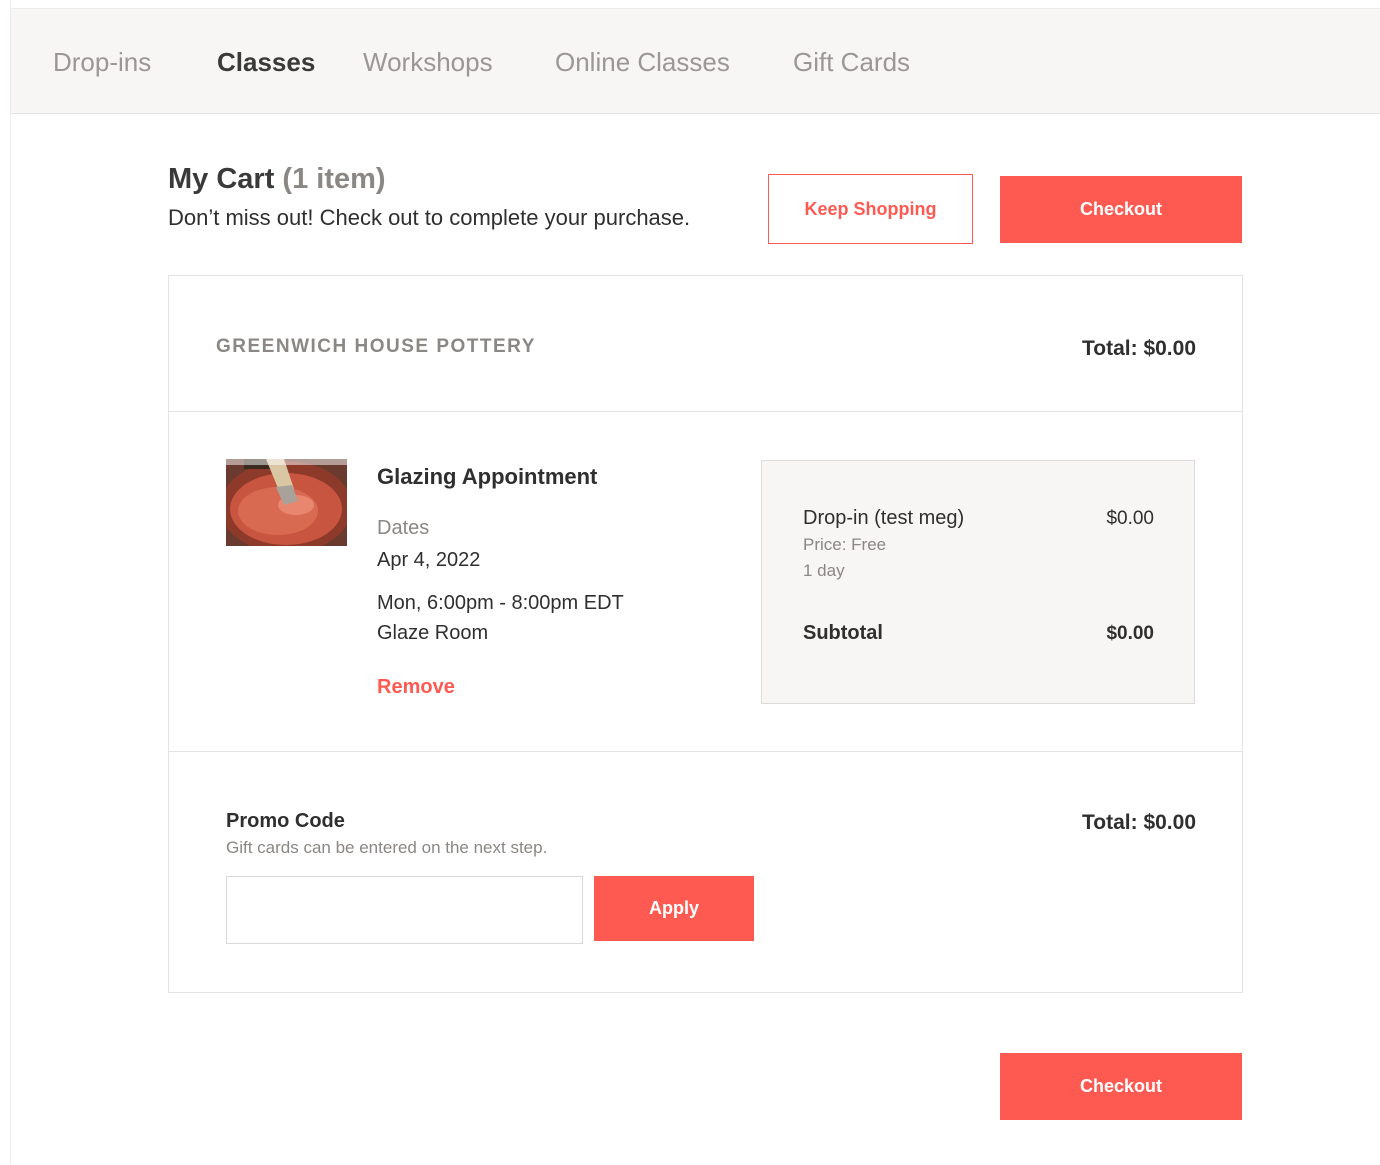 Image resolution: width=1380 pixels, height=1165 pixels. I want to click on checkout-button-top: Checkout, so click(1121, 209).